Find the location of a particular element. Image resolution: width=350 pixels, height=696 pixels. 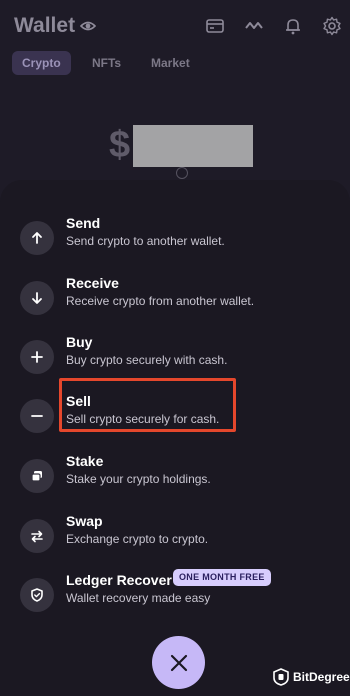

action-title: Send is located at coordinates (83, 223).